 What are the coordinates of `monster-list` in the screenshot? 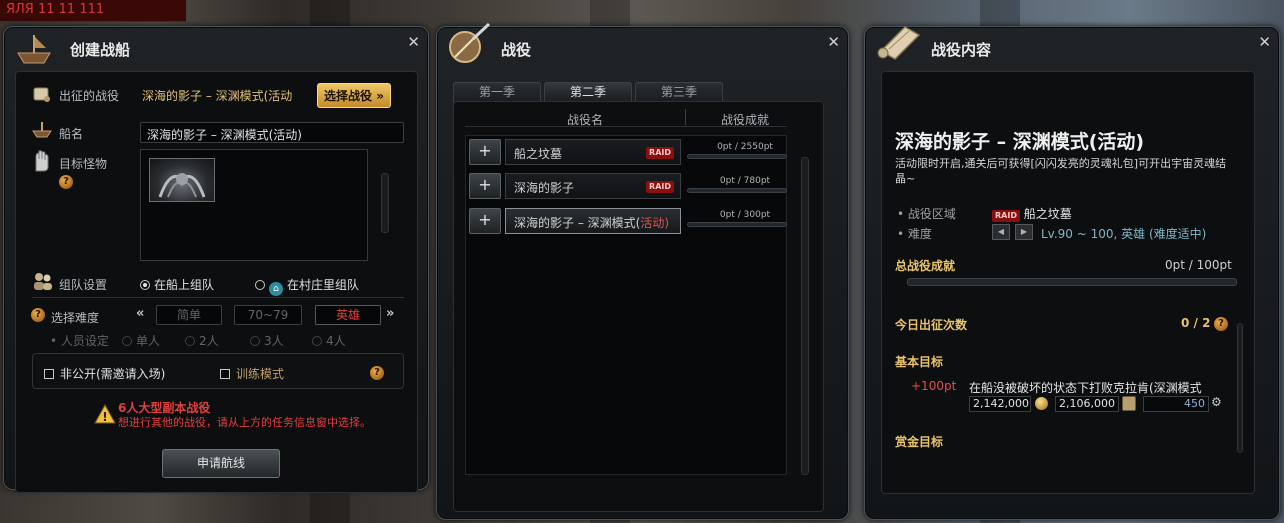 It's located at (254, 205).